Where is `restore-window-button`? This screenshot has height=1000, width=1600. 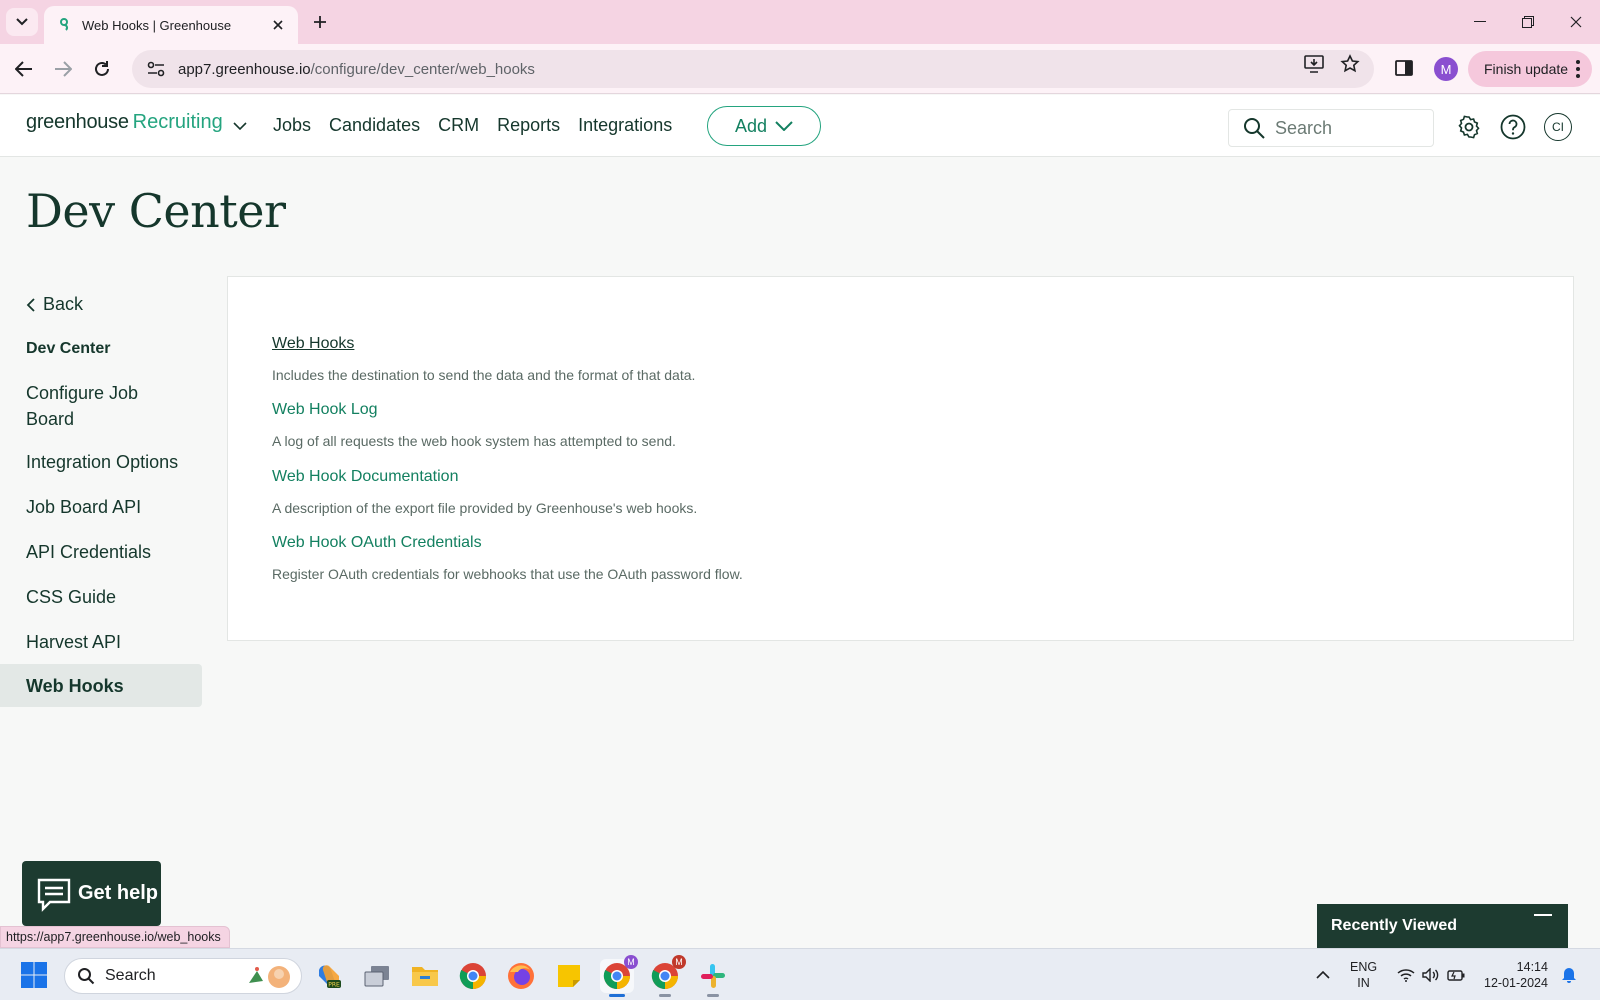 restore-window-button is located at coordinates (1528, 22).